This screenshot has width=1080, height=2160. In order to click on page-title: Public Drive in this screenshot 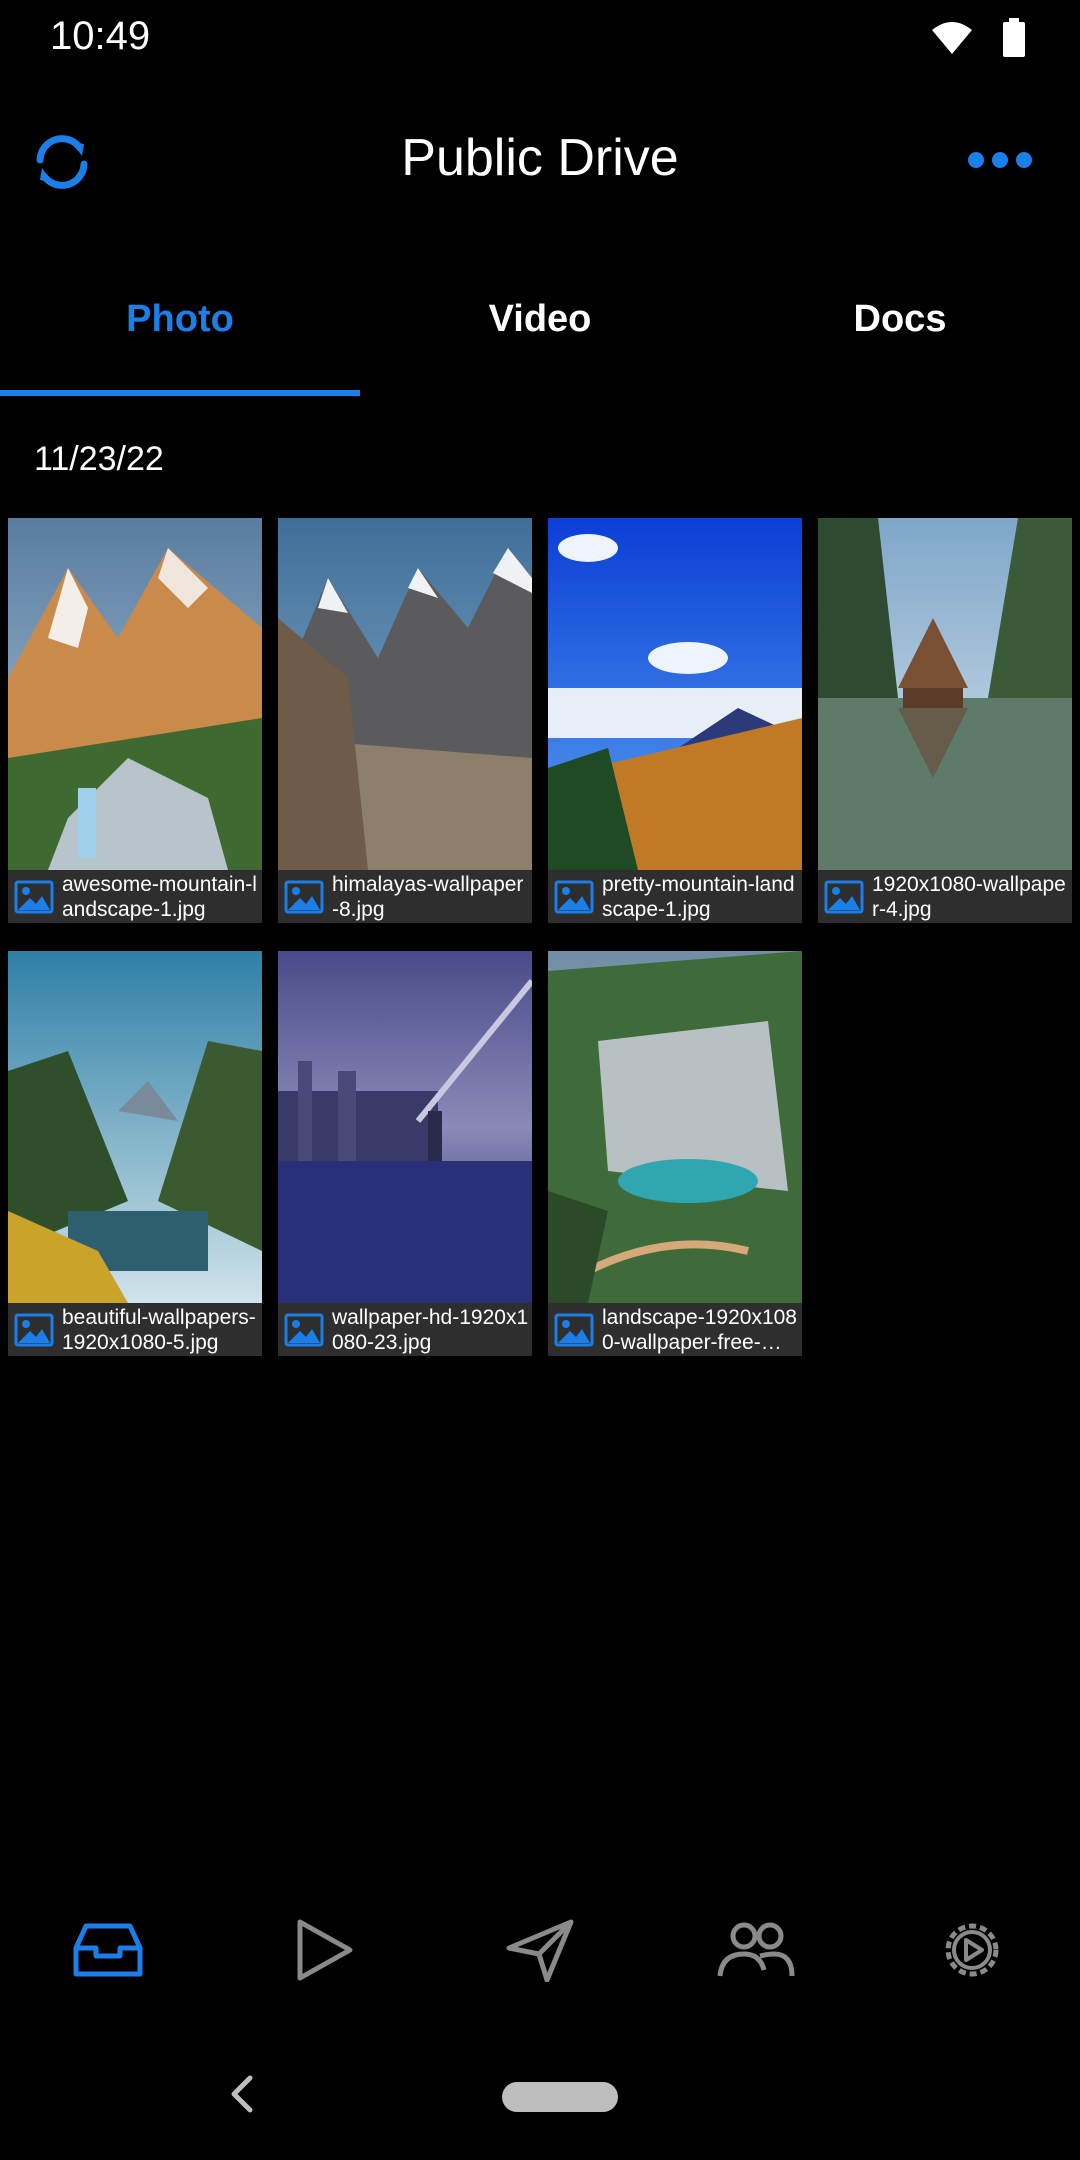, I will do `click(540, 158)`.